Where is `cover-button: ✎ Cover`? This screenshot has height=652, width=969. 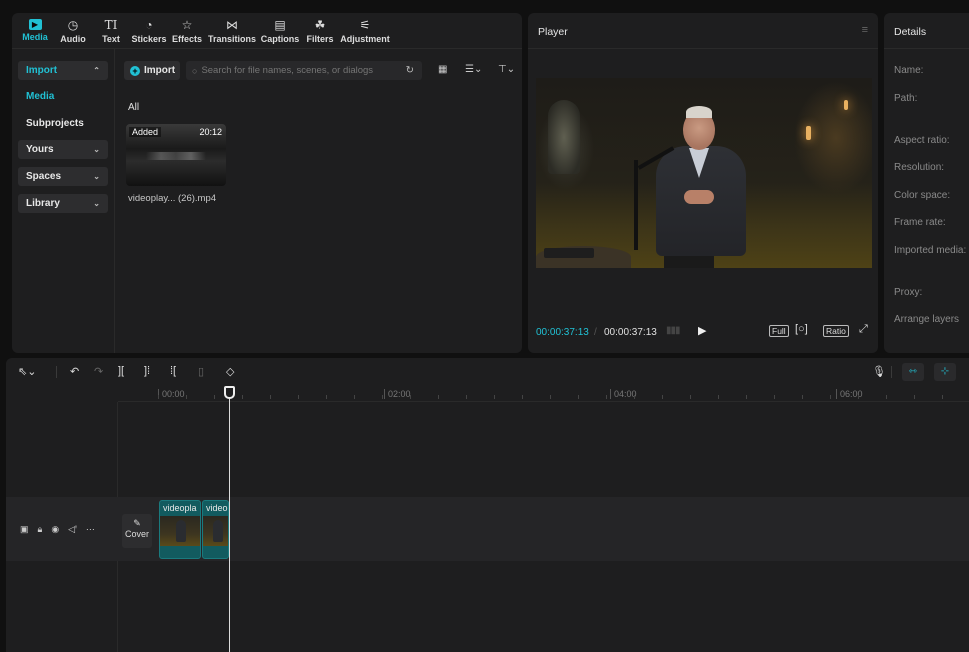 cover-button: ✎ Cover is located at coordinates (137, 531).